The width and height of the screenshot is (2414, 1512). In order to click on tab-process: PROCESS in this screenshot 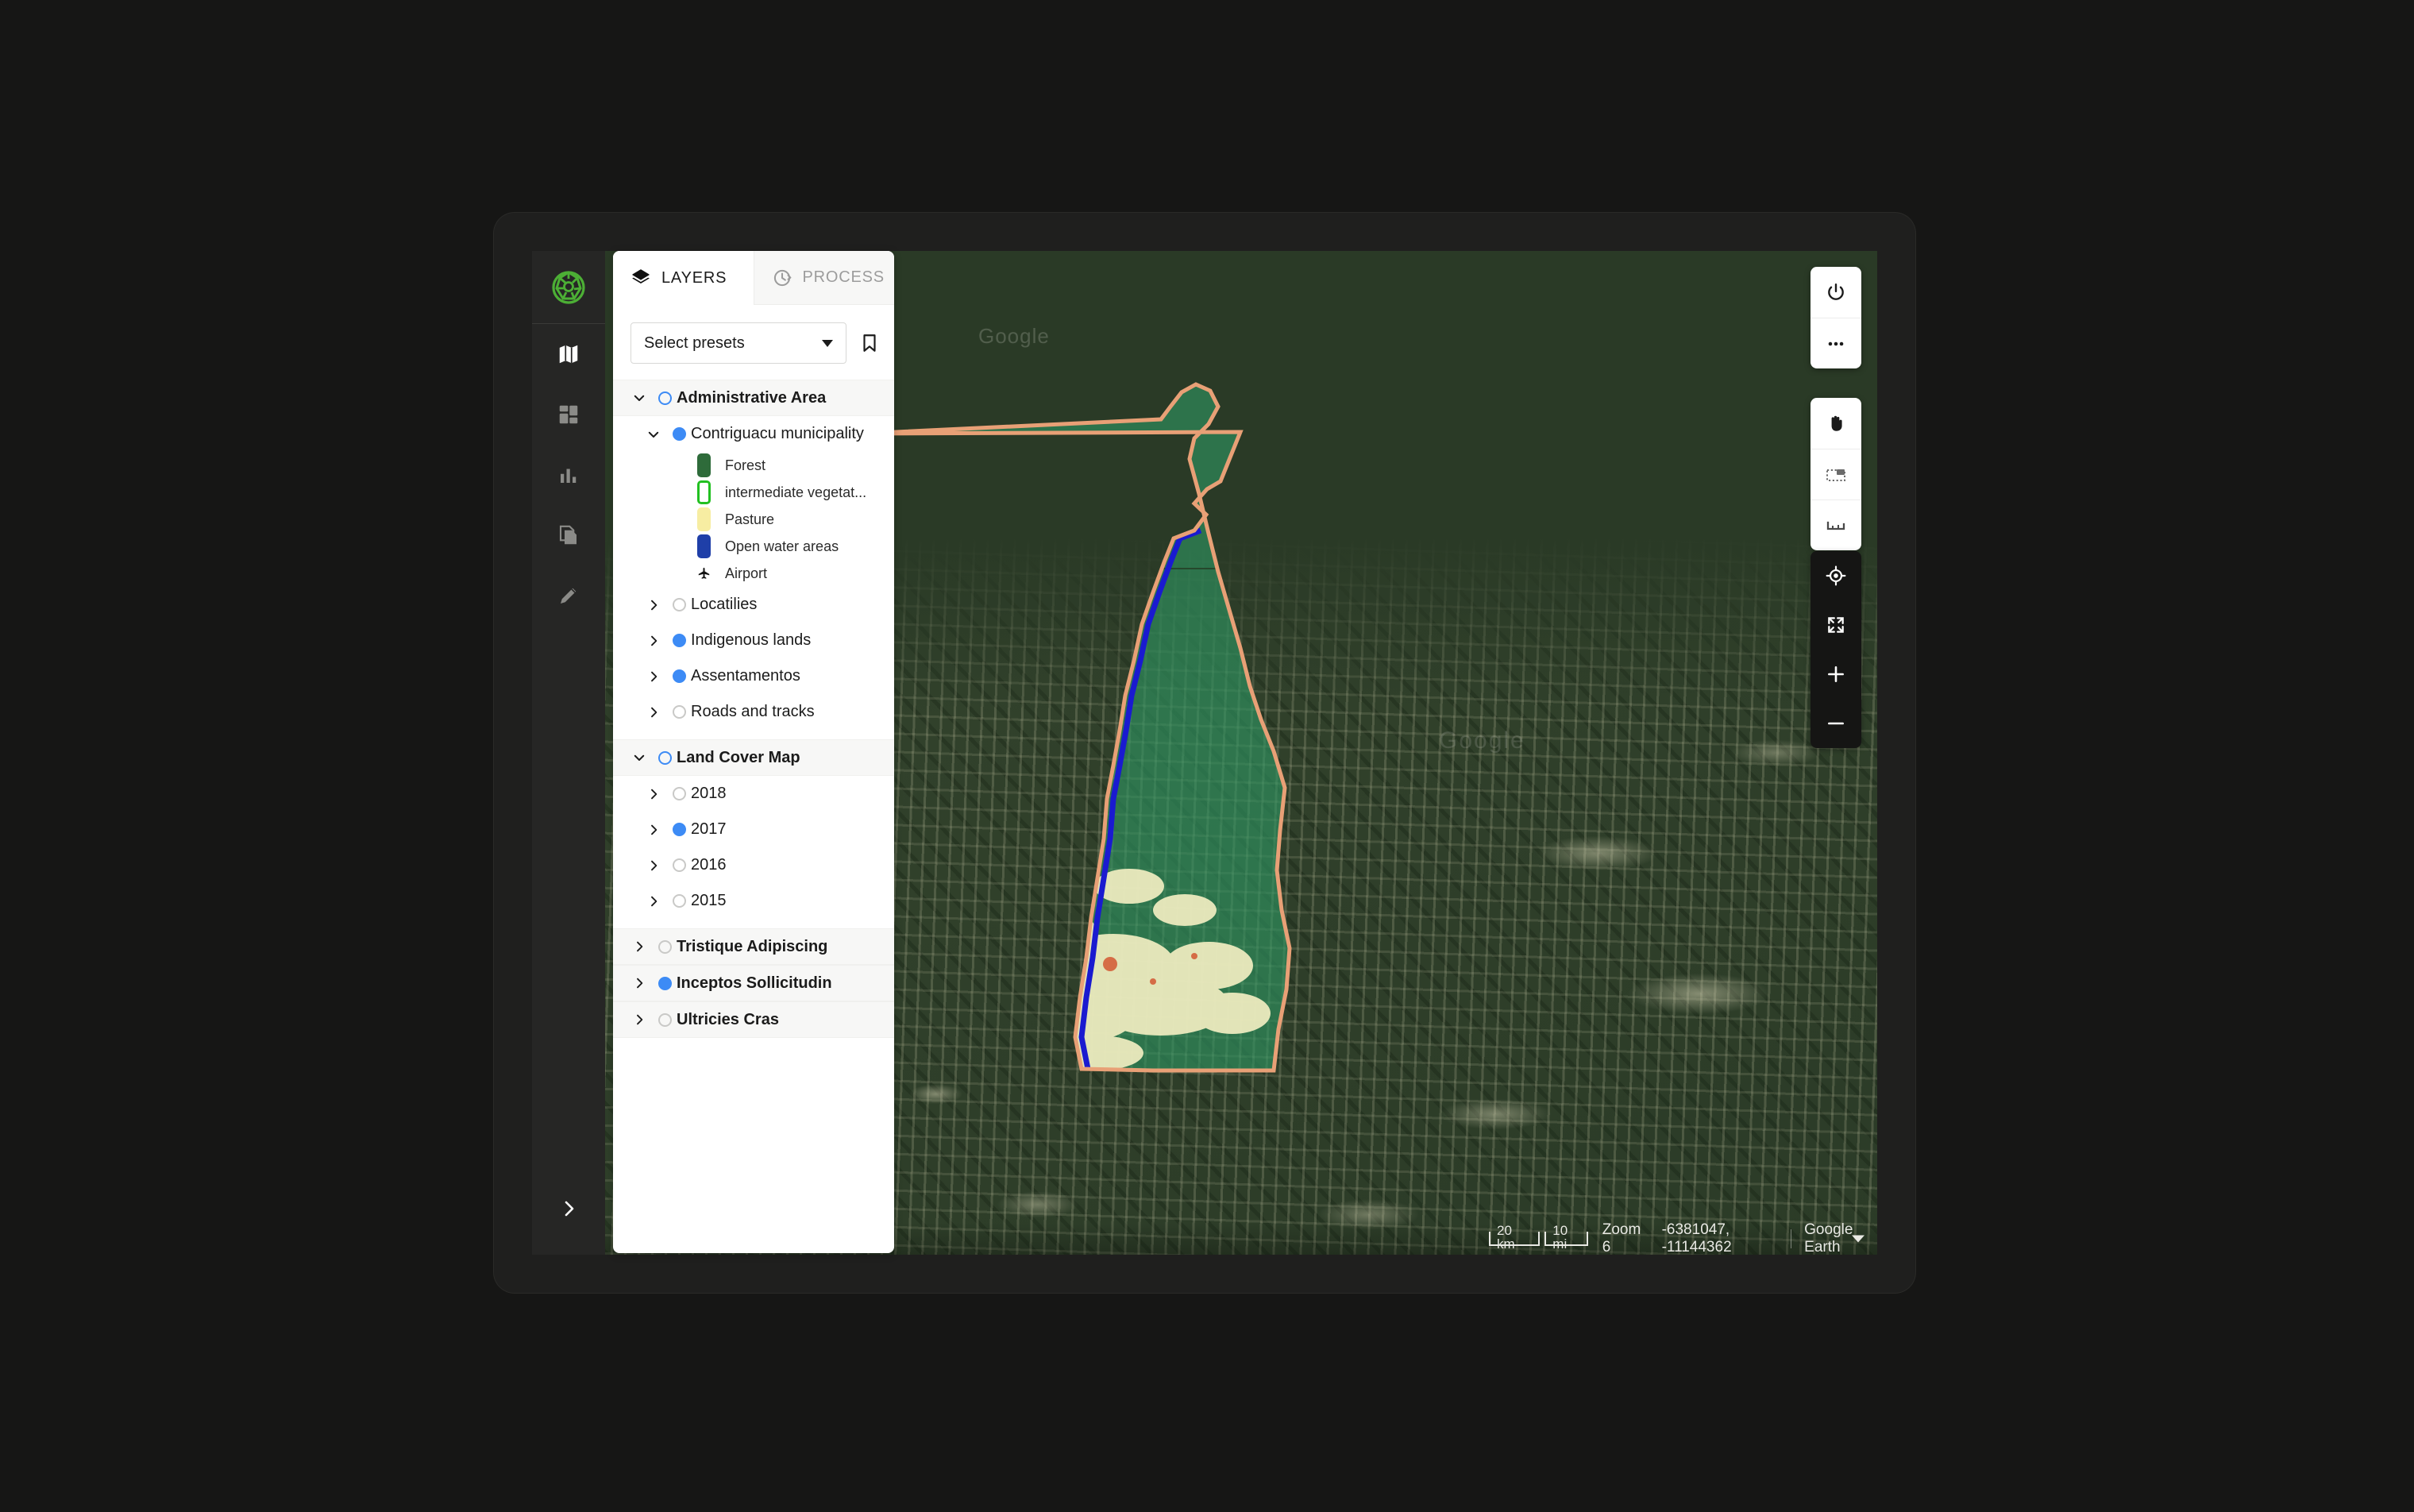, I will do `click(824, 278)`.